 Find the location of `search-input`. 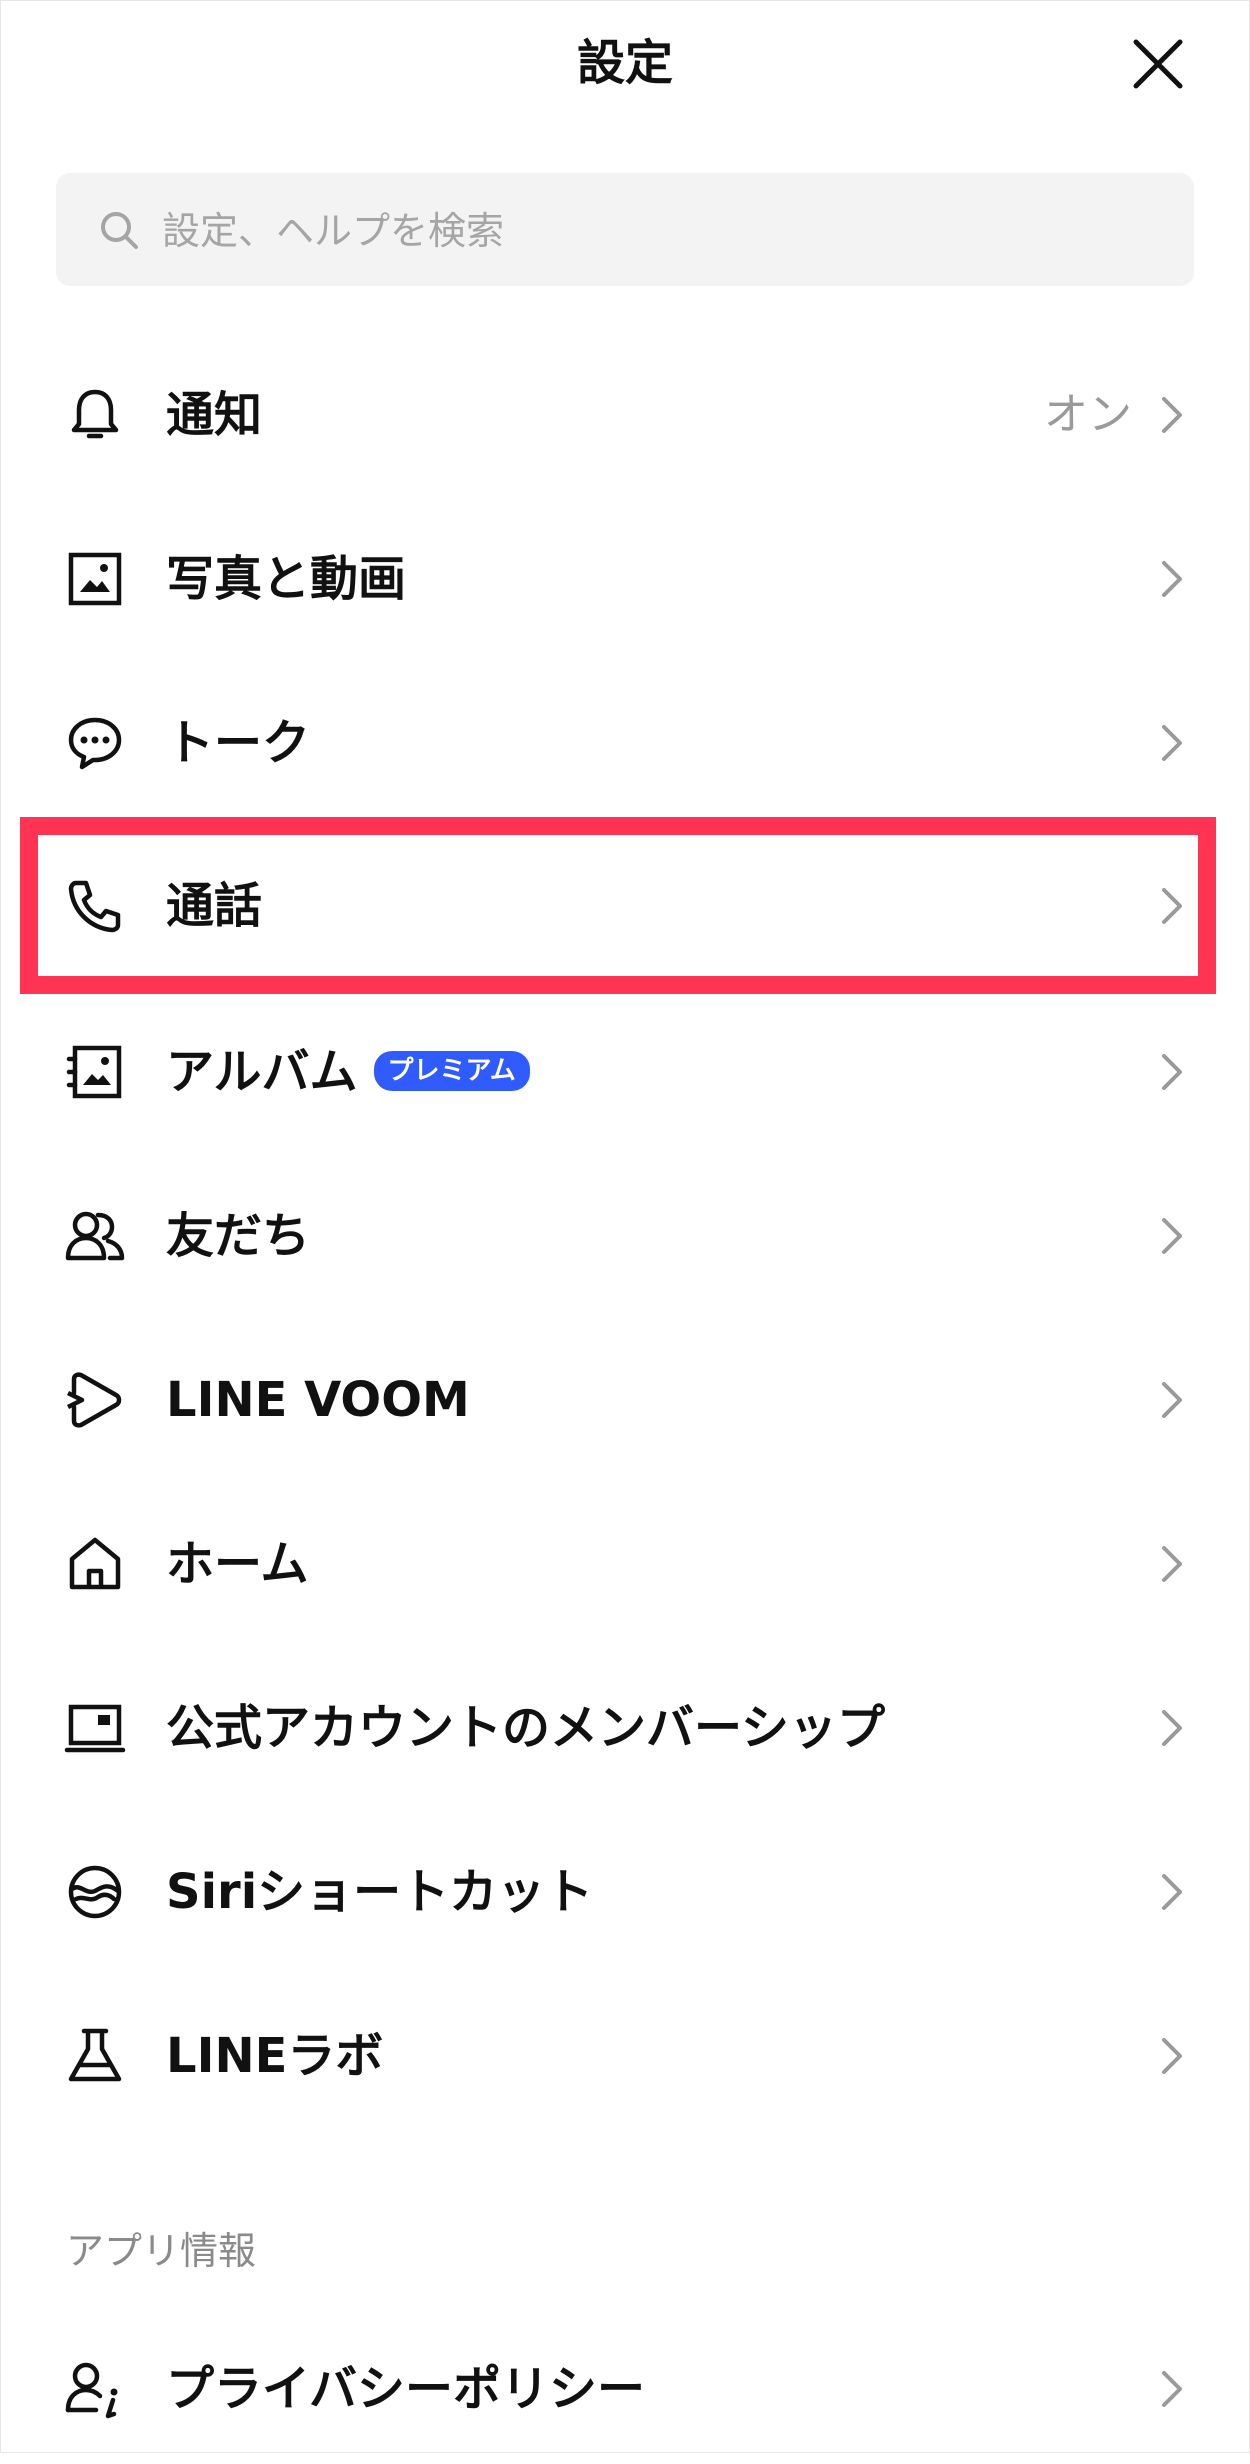

search-input is located at coordinates (662, 231).